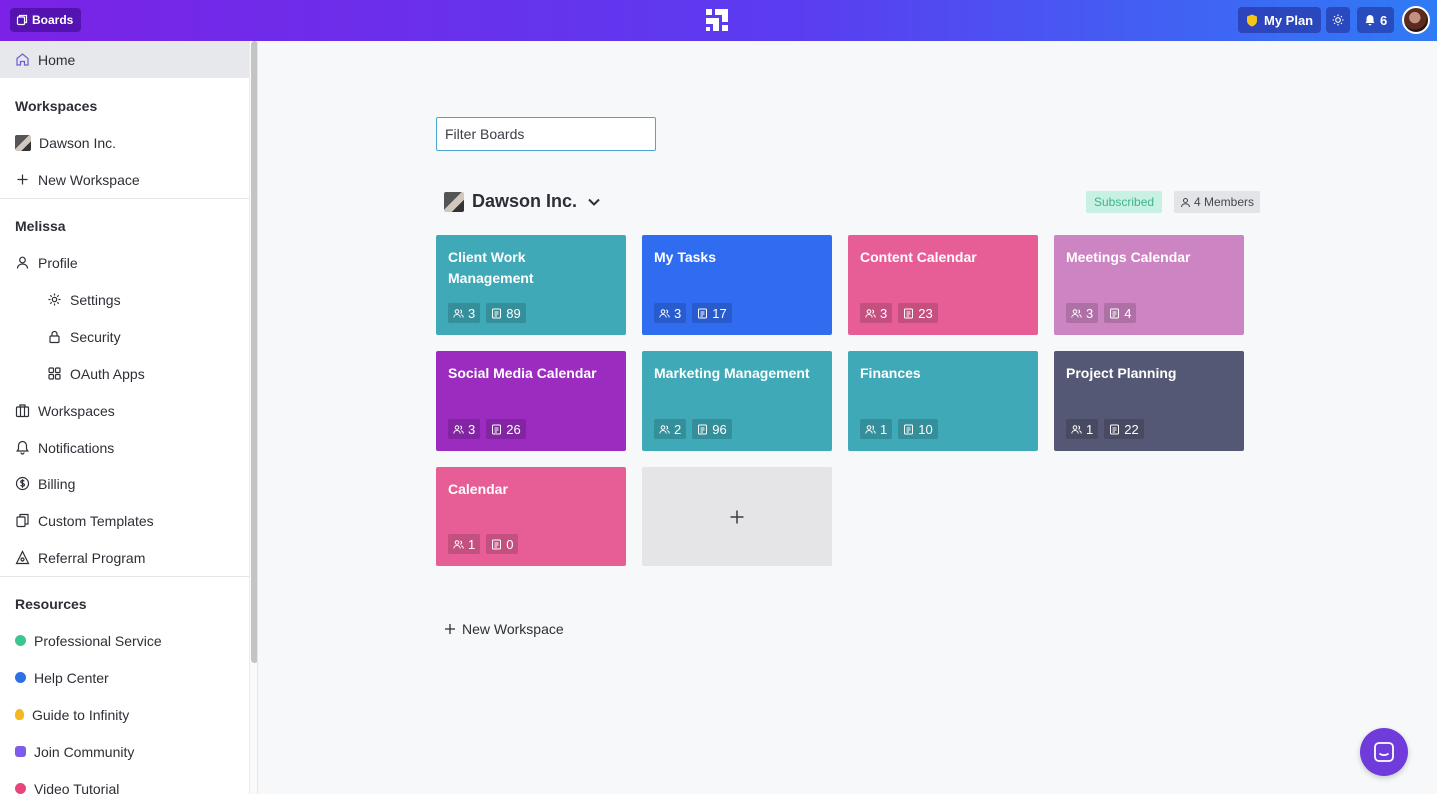 The width and height of the screenshot is (1437, 794). Describe the element at coordinates (737, 401) in the screenshot. I see `board-card: Marketing Management 2 96` at that location.